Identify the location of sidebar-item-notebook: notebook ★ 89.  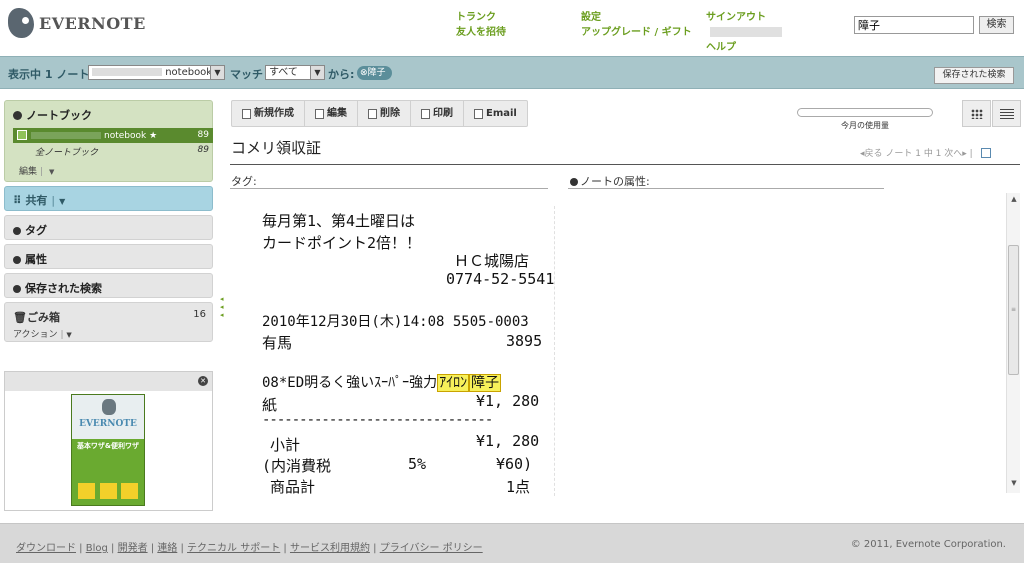
(113, 135).